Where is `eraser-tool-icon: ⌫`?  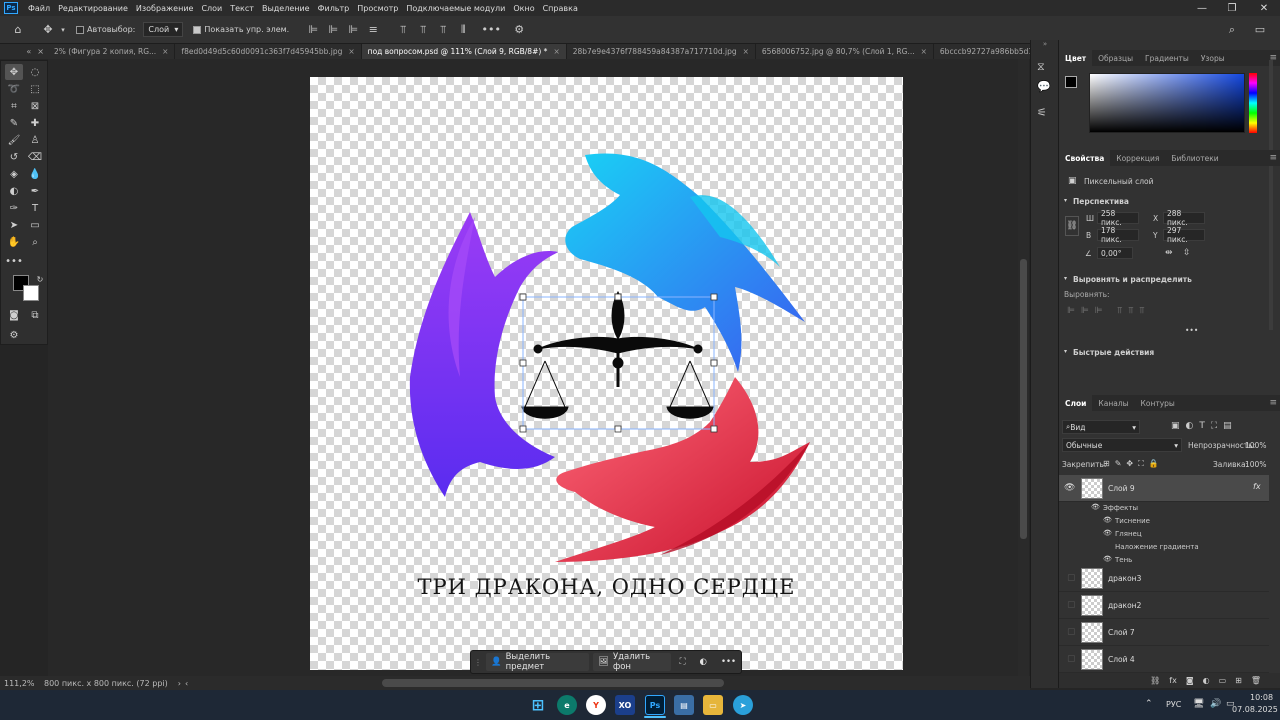
eraser-tool-icon: ⌫ is located at coordinates (35, 157).